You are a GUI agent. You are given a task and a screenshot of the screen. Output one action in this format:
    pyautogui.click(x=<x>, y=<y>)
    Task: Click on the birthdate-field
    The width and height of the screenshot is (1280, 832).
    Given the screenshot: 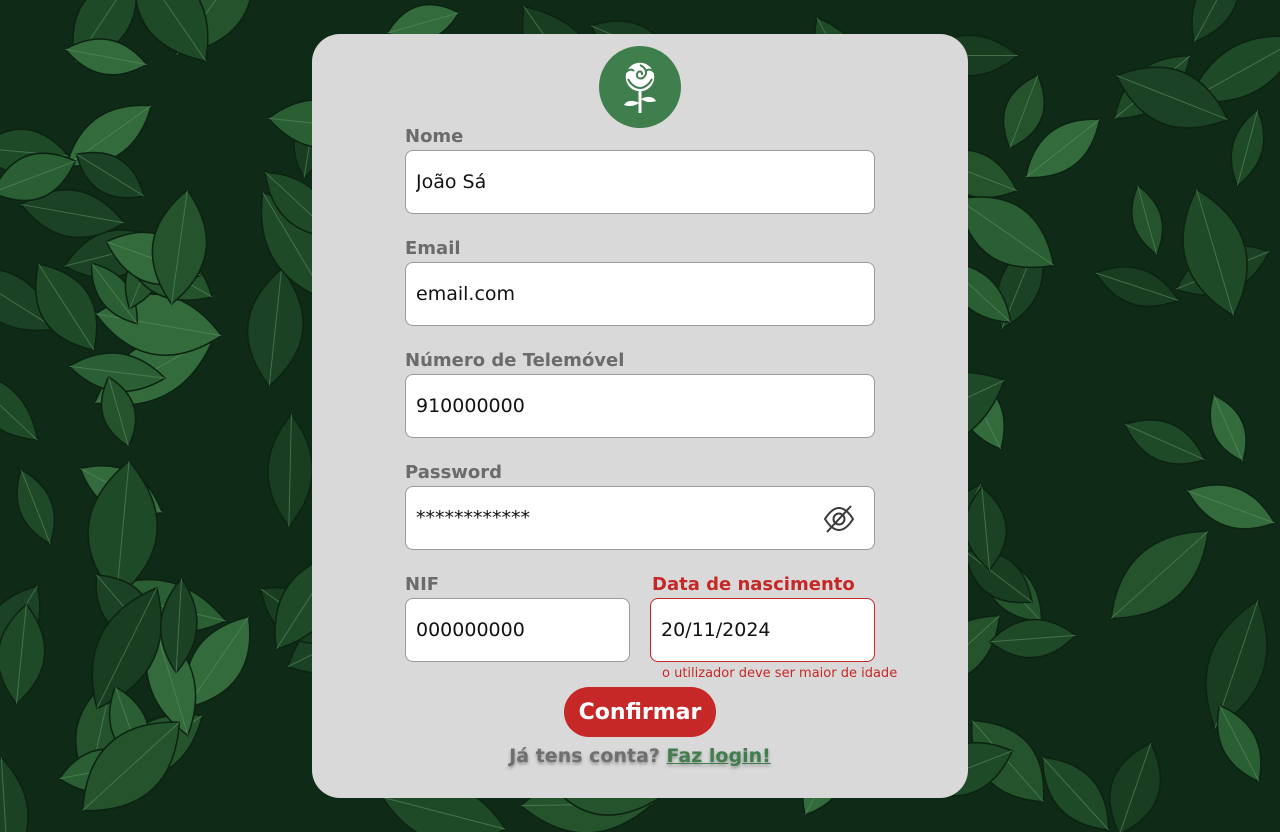 What is the action you would take?
    pyautogui.click(x=762, y=630)
    